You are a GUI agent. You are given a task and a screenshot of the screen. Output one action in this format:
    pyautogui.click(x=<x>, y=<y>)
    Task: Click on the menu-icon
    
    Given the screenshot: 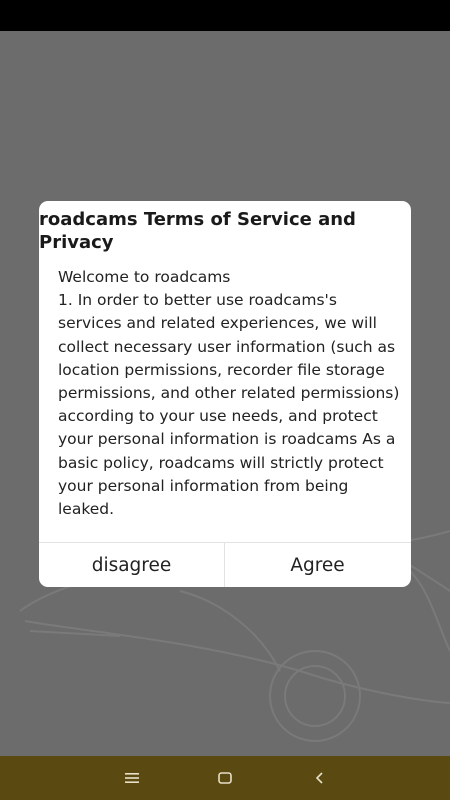 What is the action you would take?
    pyautogui.click(x=132, y=778)
    